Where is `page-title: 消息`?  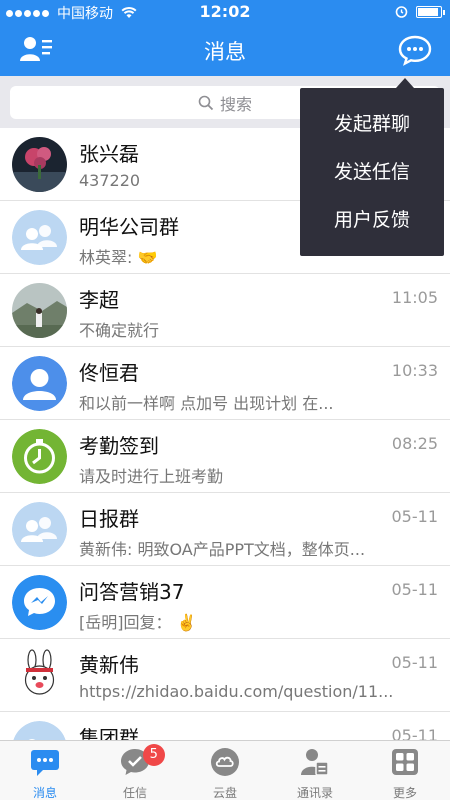 page-title: 消息 is located at coordinates (225, 52).